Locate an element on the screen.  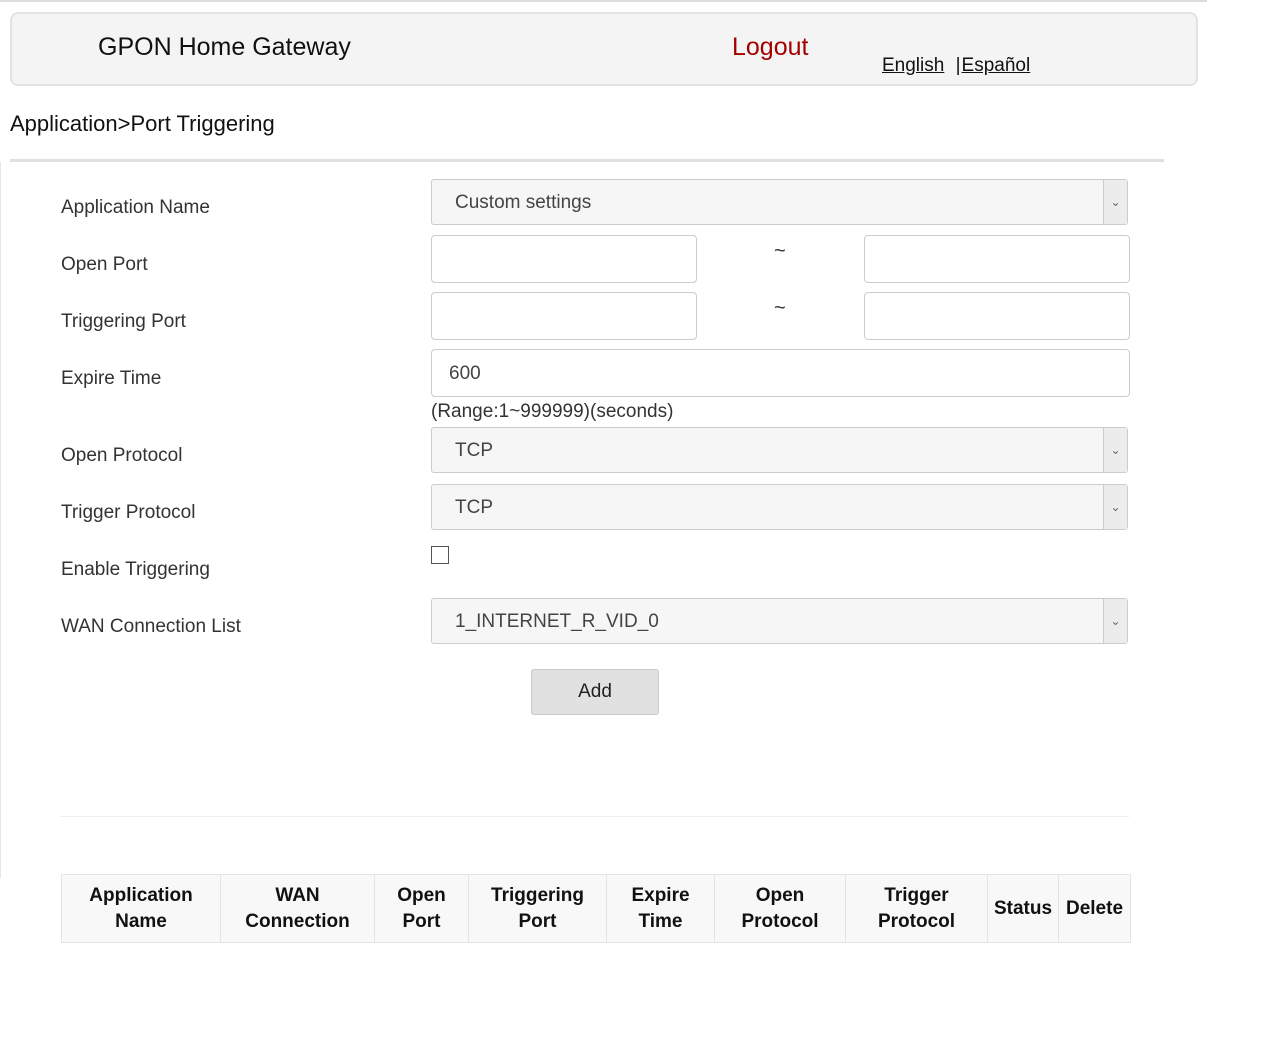
lang-espanol-link: Español is located at coordinates (996, 65).